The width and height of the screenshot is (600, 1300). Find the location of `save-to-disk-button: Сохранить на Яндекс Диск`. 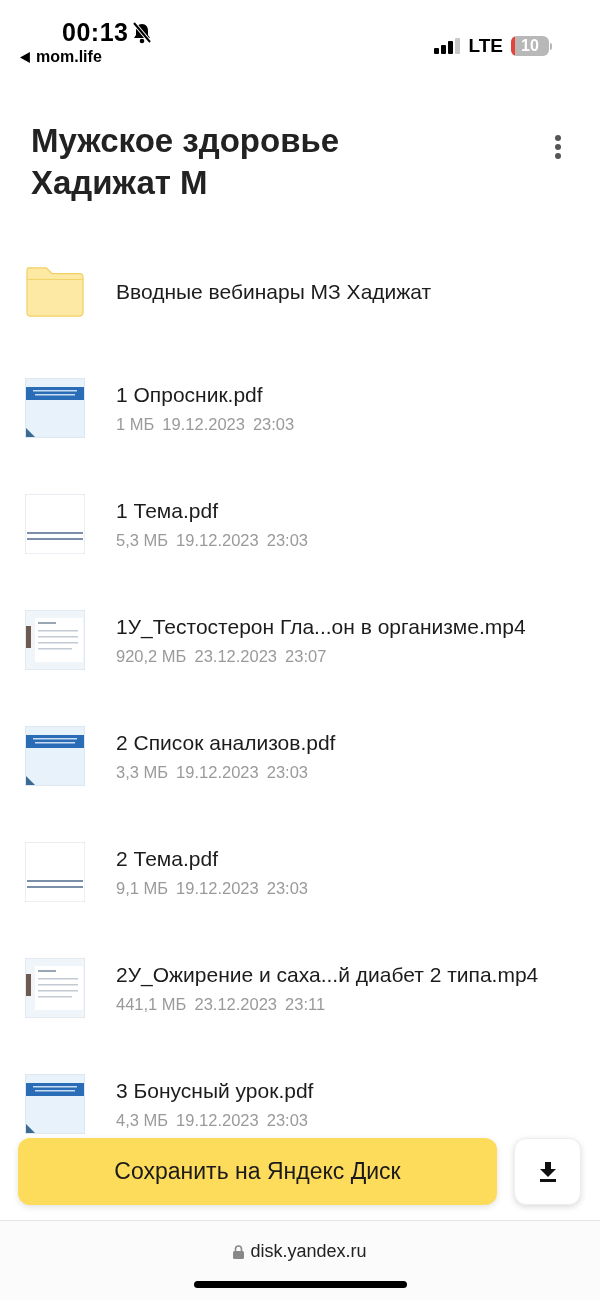

save-to-disk-button: Сохранить на Яндекс Диск is located at coordinates (257, 1171).